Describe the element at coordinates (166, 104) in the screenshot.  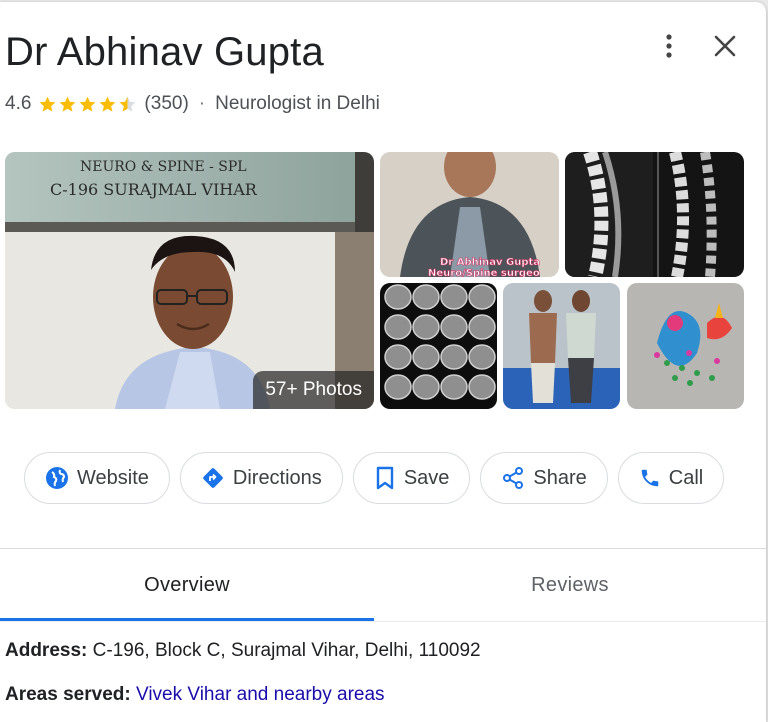
I see `review-count: (350)` at that location.